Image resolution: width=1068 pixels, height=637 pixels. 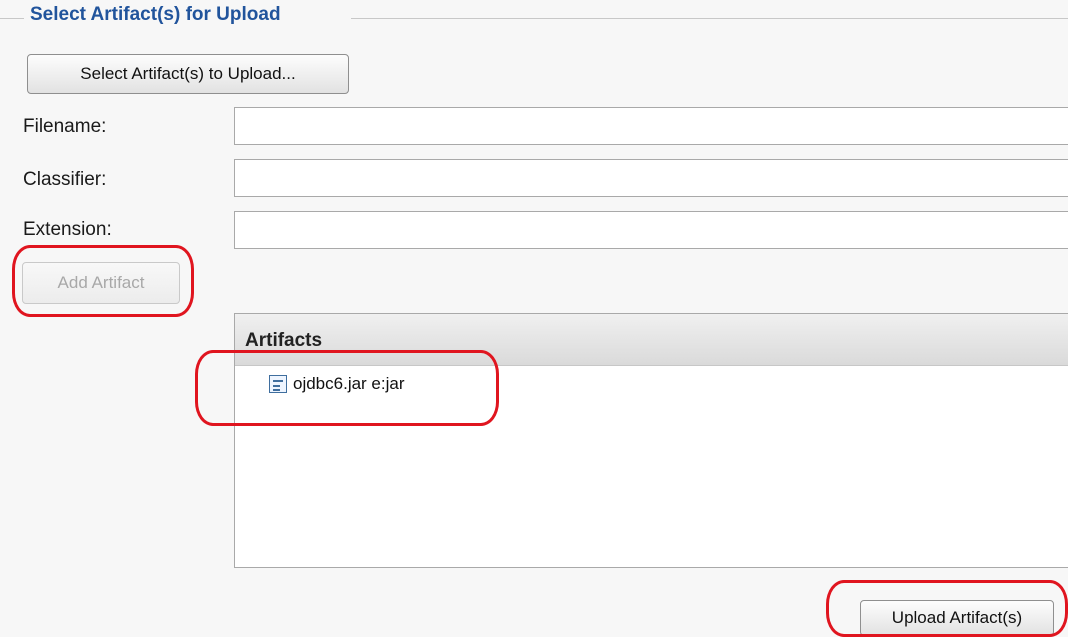 I want to click on extension-field, so click(x=651, y=230).